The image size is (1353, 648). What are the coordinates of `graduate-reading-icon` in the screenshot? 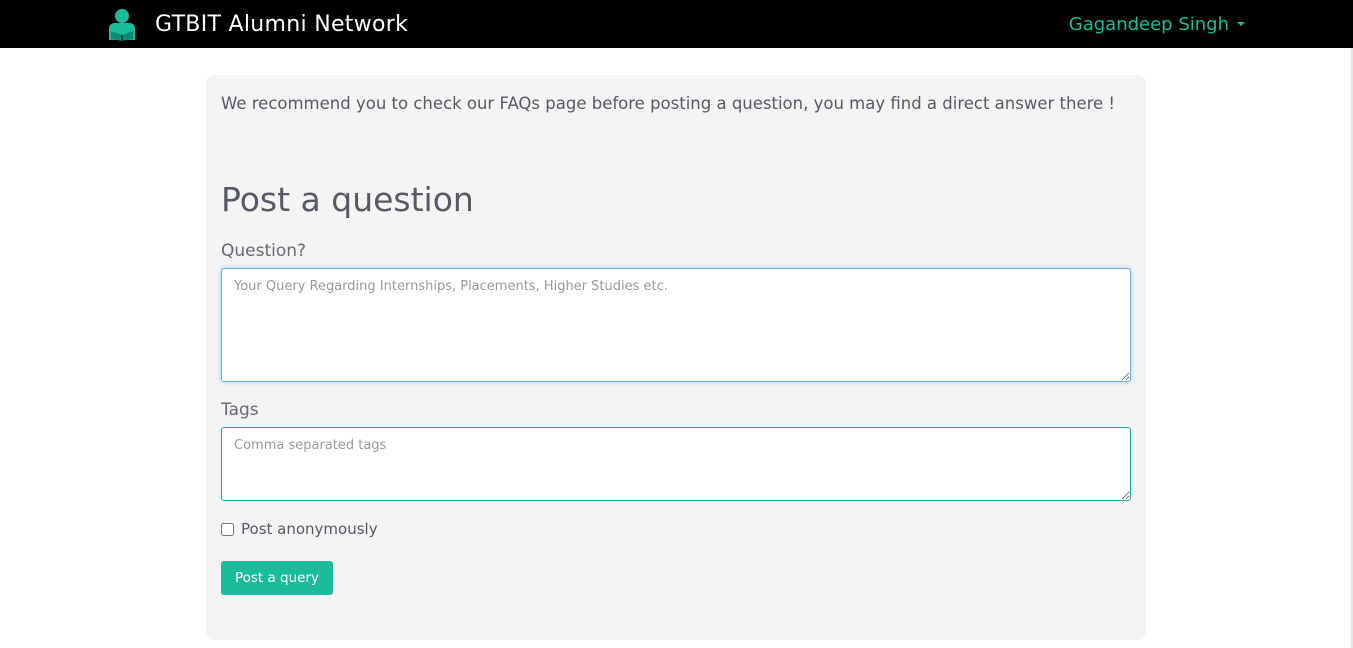 It's located at (122, 25).